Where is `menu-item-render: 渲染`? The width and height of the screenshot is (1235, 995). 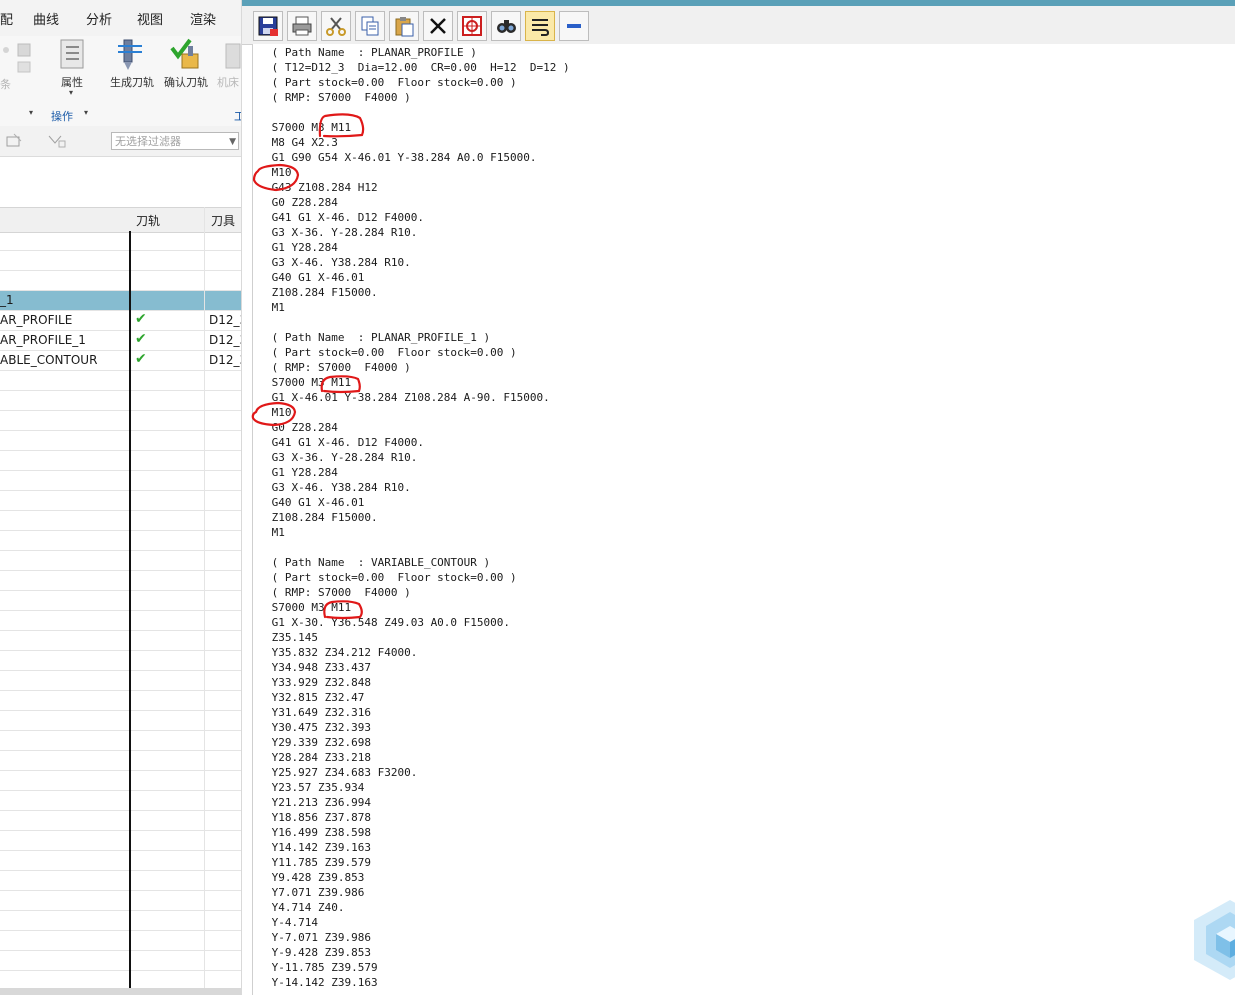
menu-item-render: 渲染 is located at coordinates (203, 18).